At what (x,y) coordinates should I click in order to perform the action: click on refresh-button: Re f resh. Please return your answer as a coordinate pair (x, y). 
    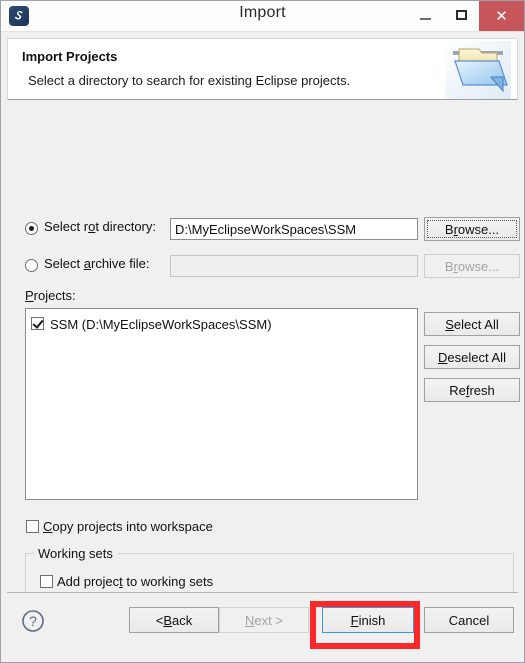
    Looking at the image, I should click on (472, 390).